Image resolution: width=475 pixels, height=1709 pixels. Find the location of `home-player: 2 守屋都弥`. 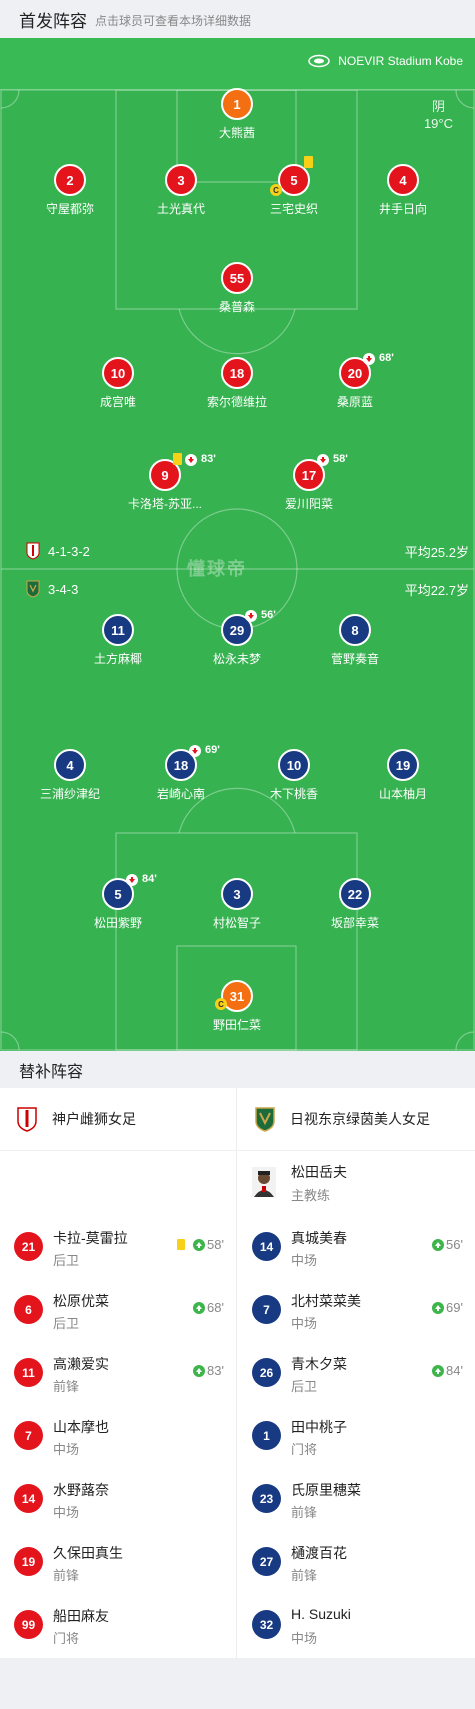

home-player: 2 守屋都弥 is located at coordinates (70, 190).